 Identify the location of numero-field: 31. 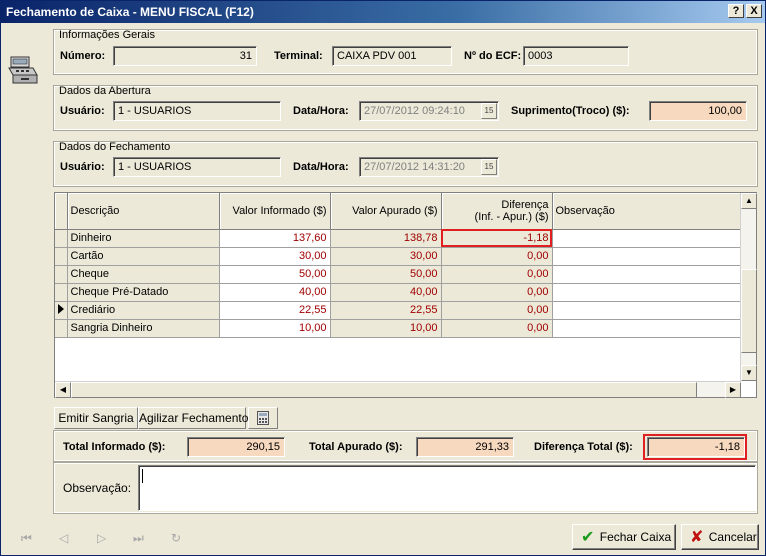
(185, 56).